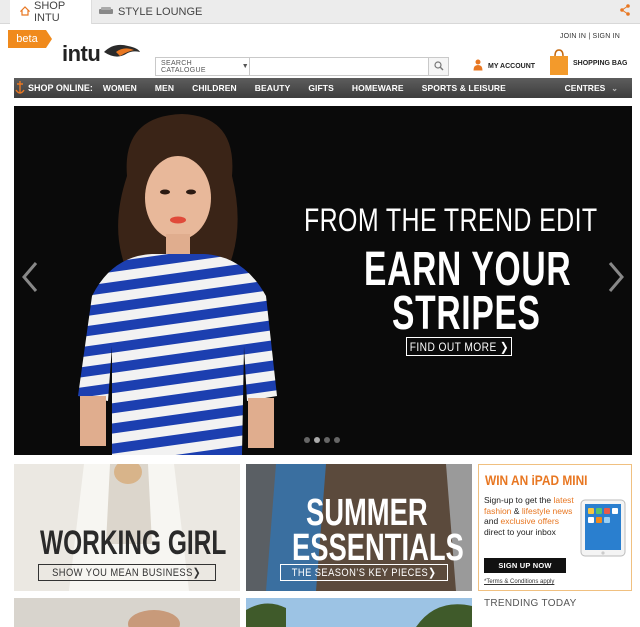 The width and height of the screenshot is (640, 627). Describe the element at coordinates (20, 88) in the screenshot. I see `anchor-icon` at that location.